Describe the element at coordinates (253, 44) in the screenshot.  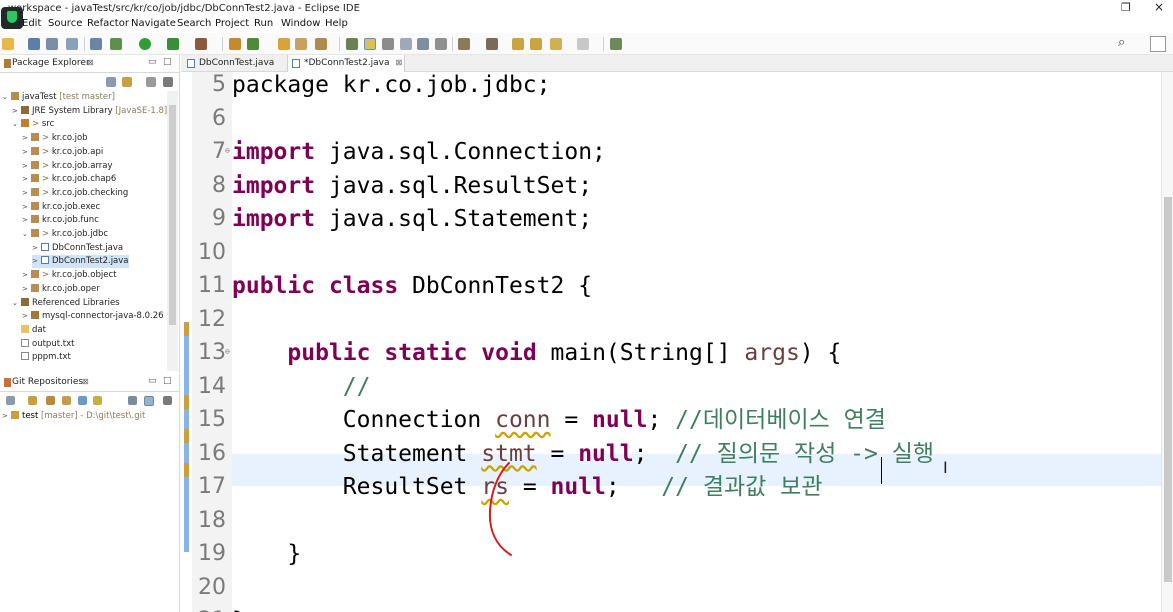
I see `new-class-icon` at that location.